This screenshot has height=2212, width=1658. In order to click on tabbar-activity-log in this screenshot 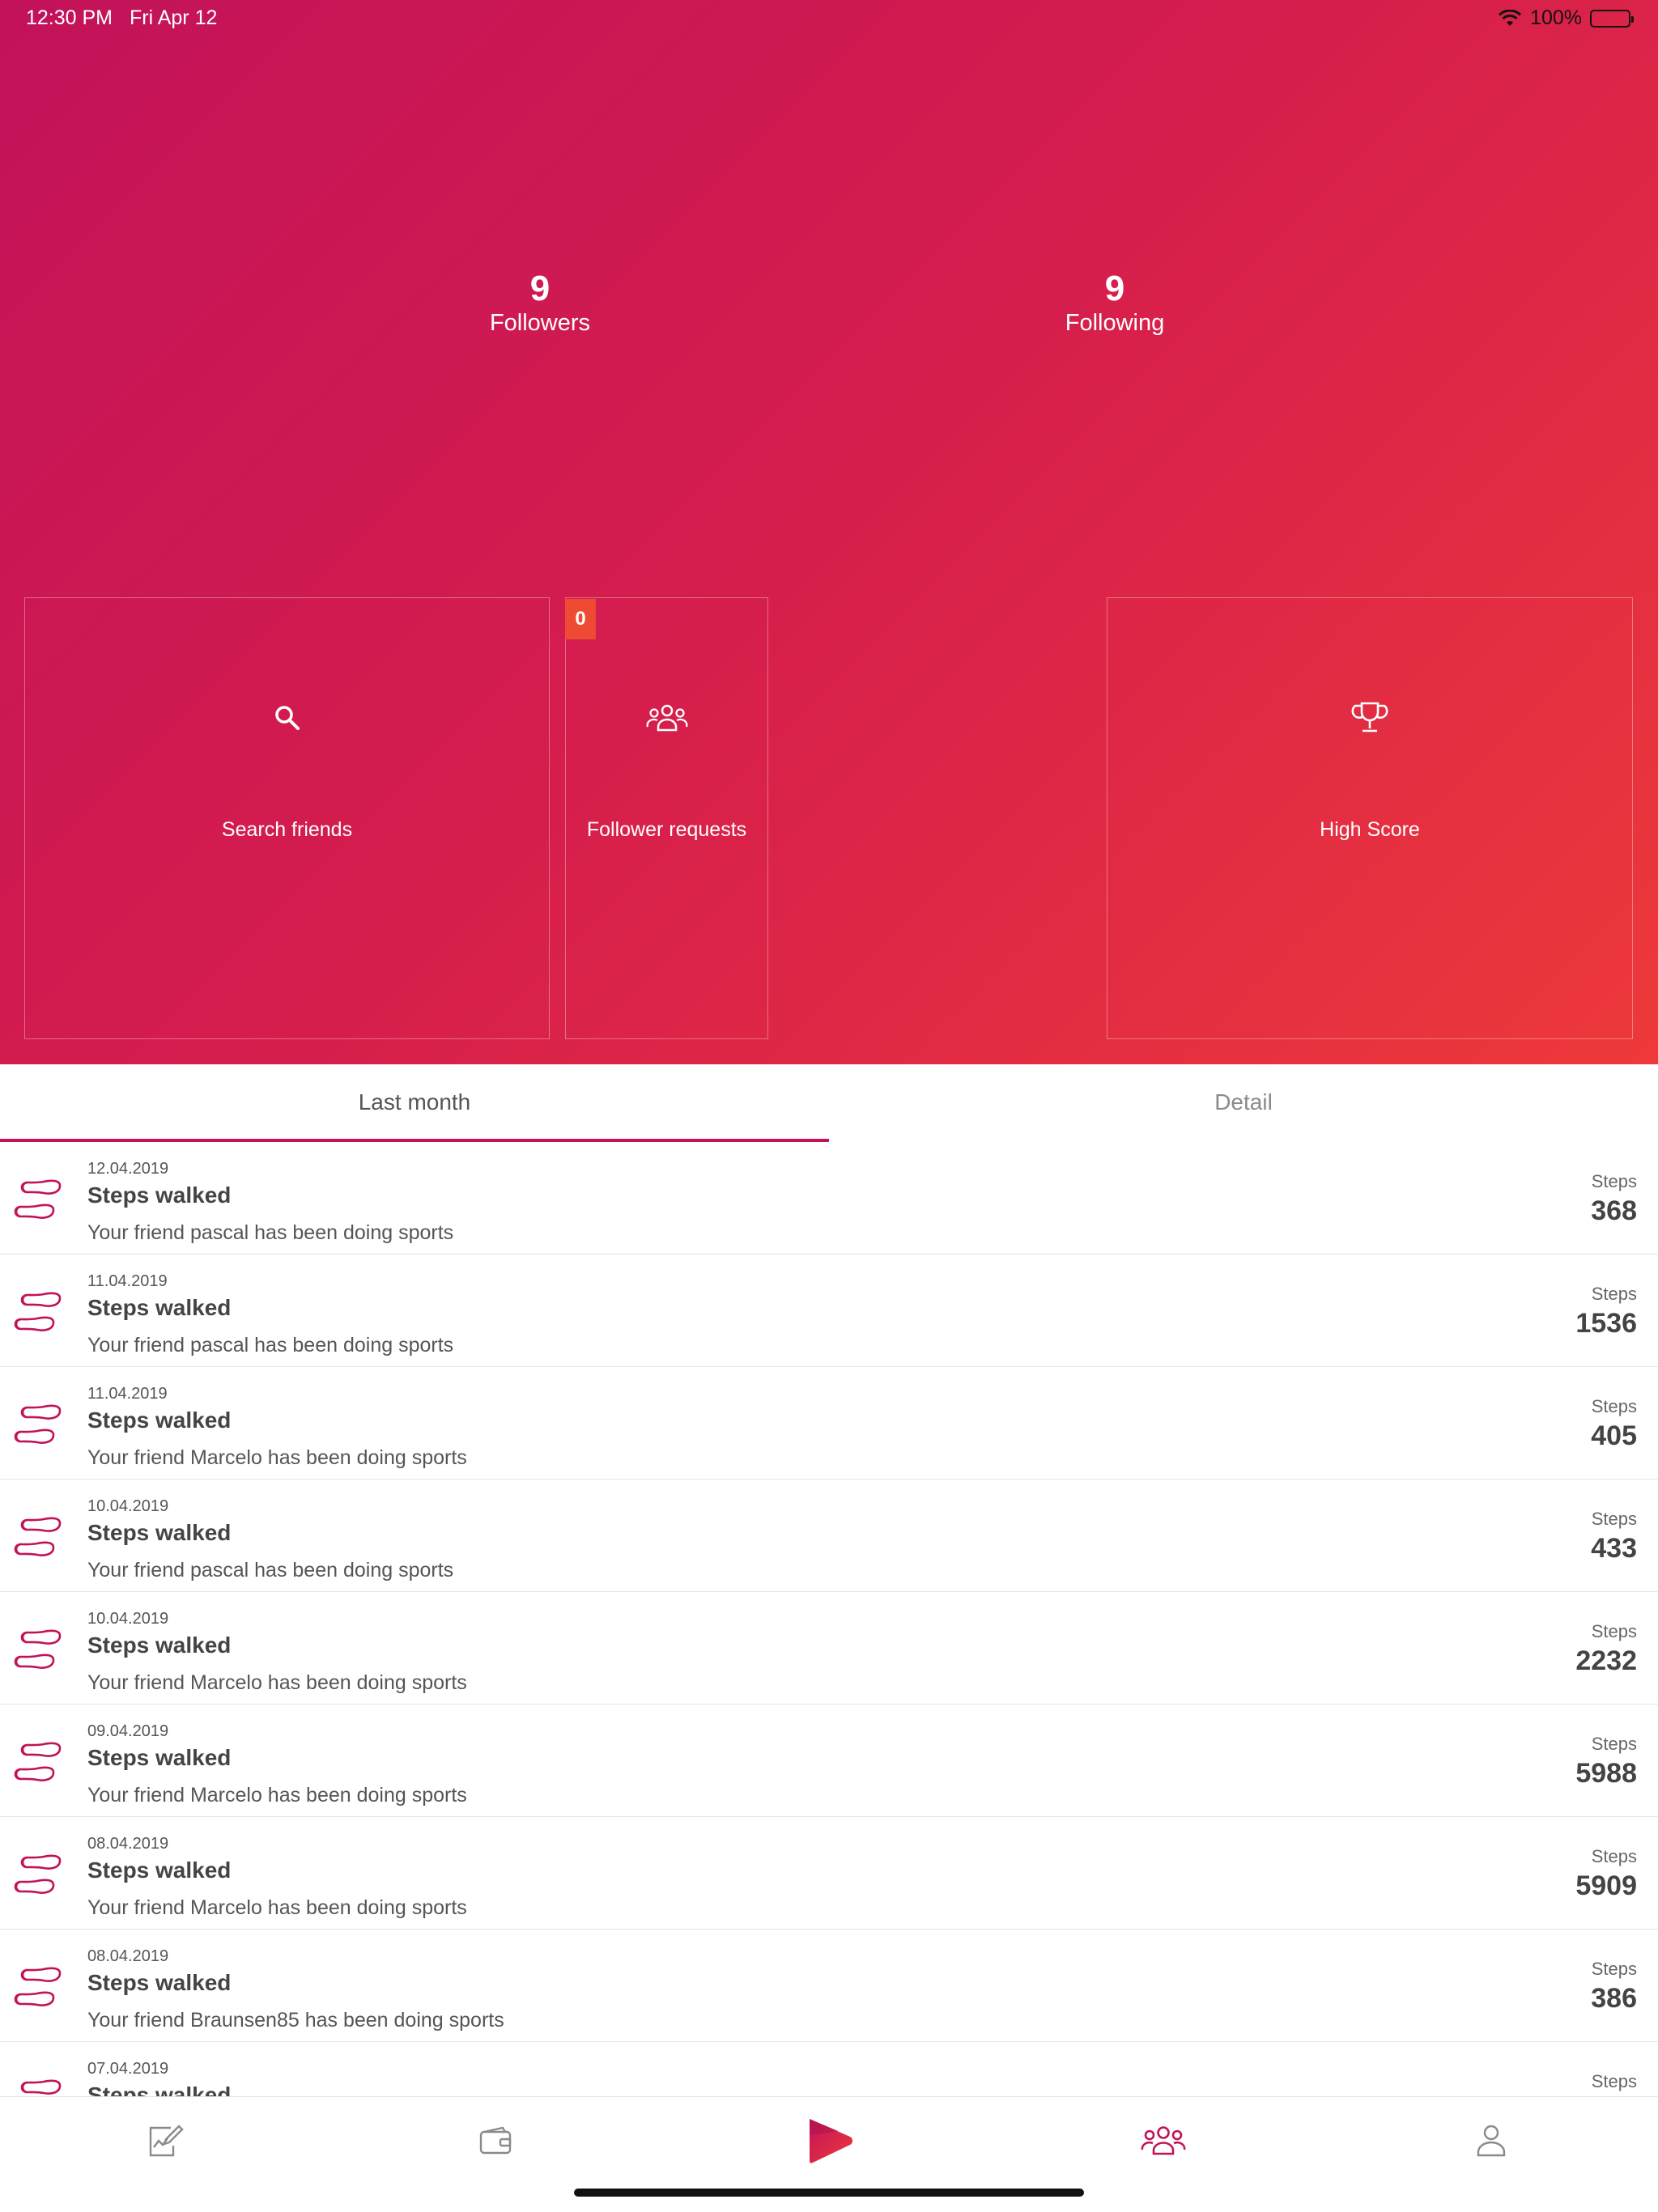, I will do `click(166, 2140)`.